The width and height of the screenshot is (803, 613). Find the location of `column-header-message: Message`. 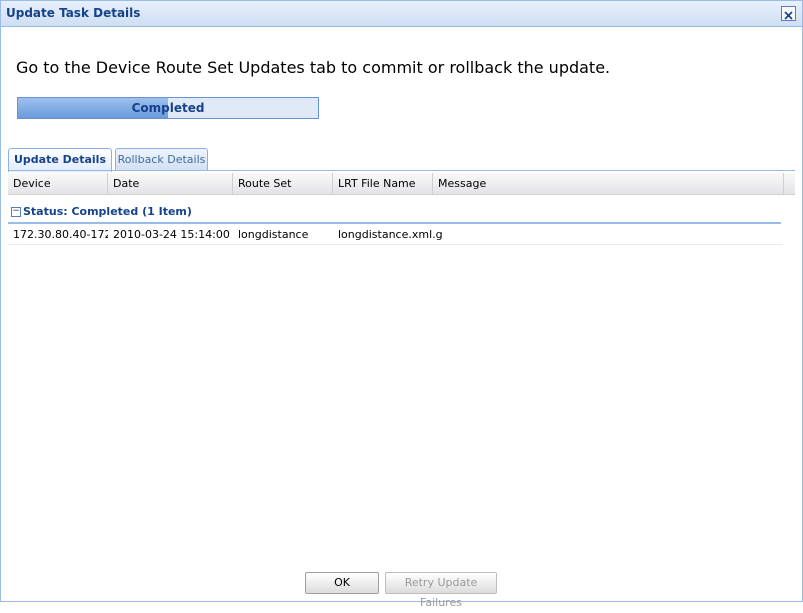

column-header-message: Message is located at coordinates (608, 183).